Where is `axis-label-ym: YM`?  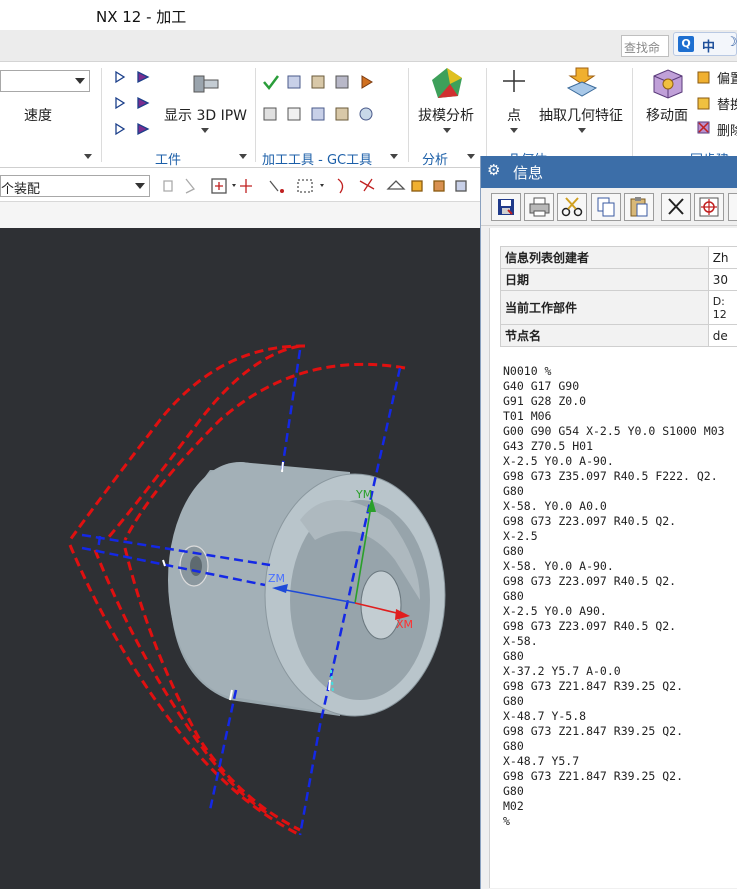
axis-label-ym: YM is located at coordinates (364, 494).